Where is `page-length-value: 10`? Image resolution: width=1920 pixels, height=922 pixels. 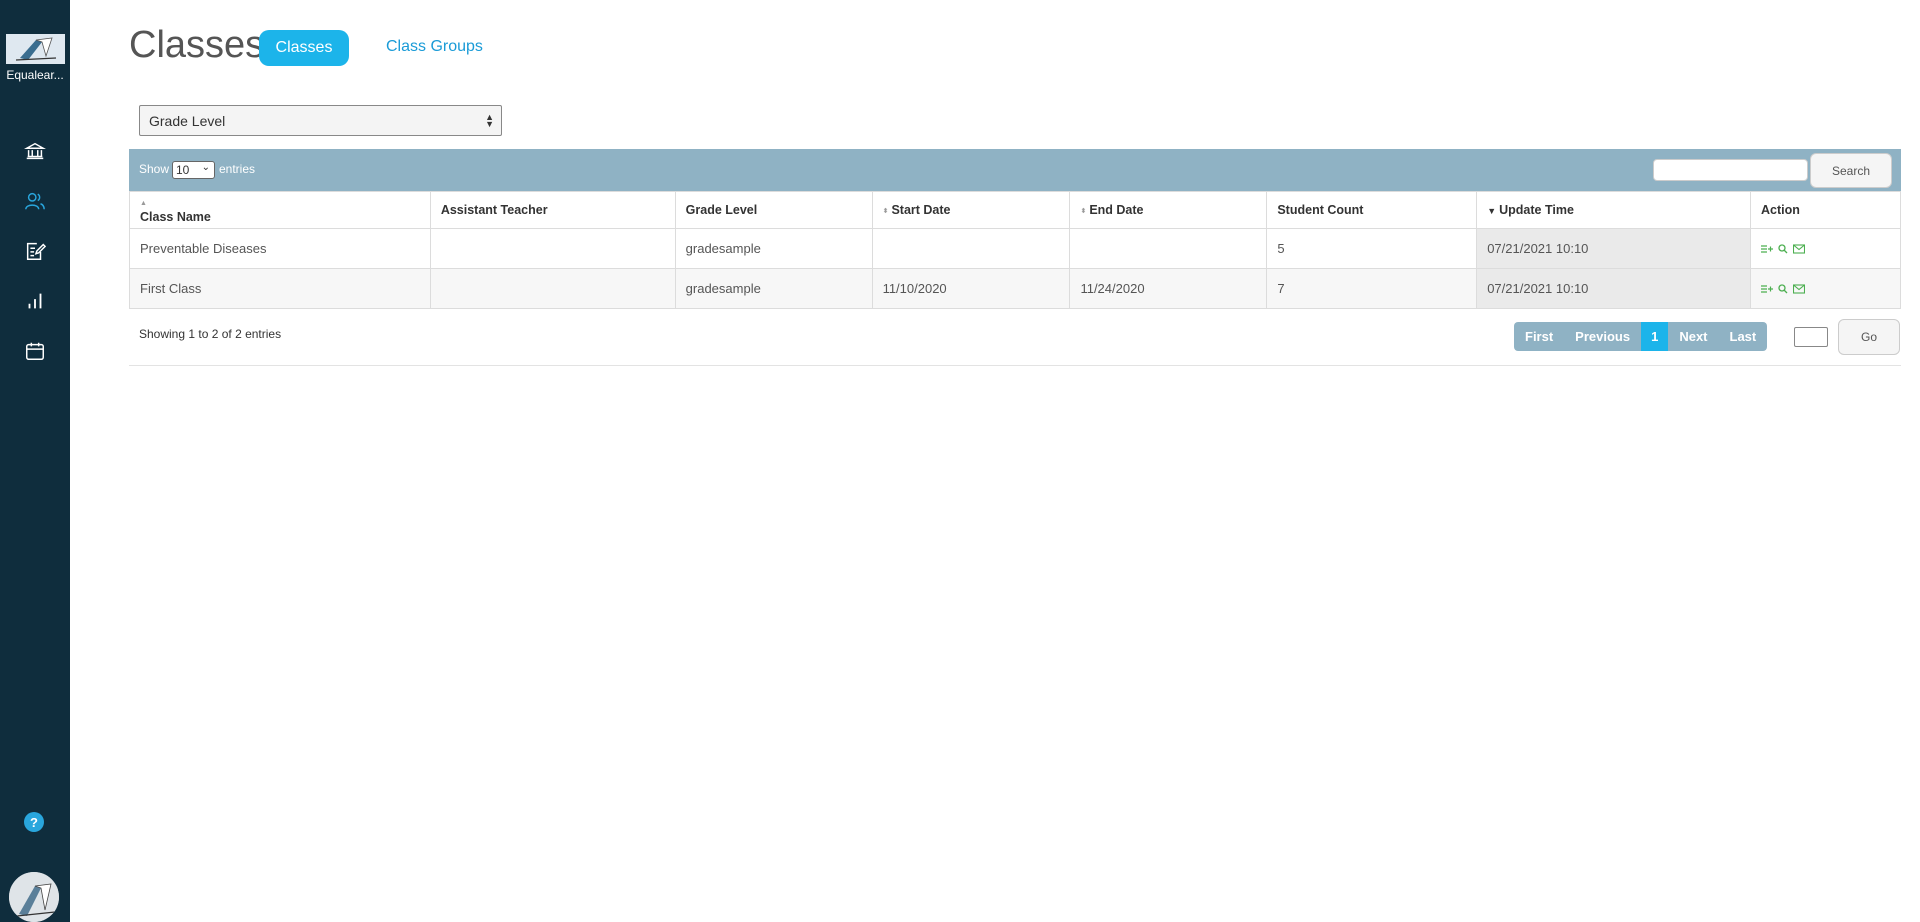 page-length-value: 10 is located at coordinates (183, 170).